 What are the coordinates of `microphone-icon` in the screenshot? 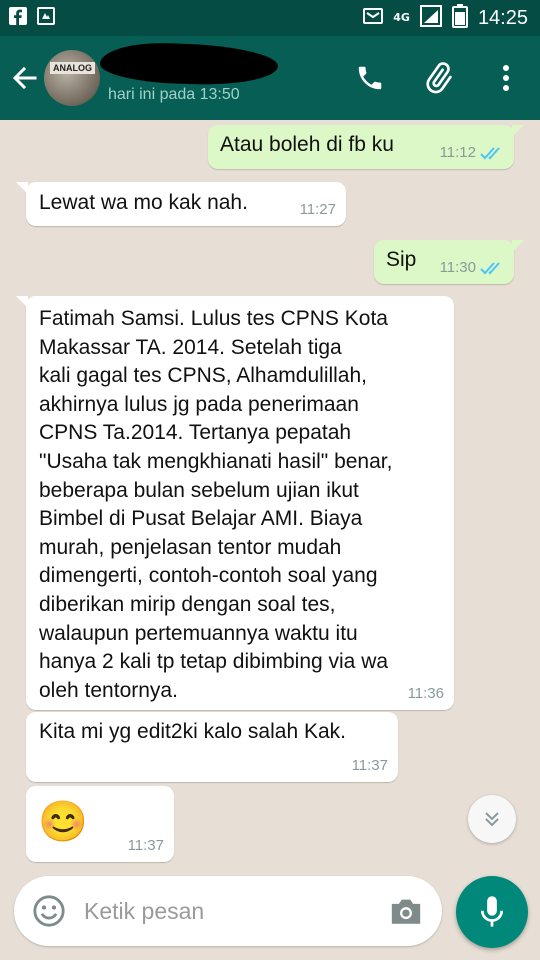 It's located at (492, 911).